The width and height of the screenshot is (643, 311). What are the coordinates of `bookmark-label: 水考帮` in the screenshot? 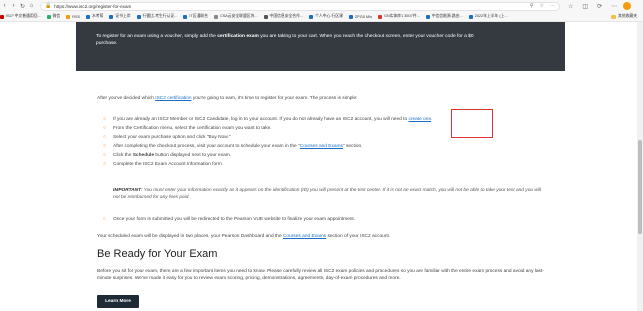 It's located at (98, 16).